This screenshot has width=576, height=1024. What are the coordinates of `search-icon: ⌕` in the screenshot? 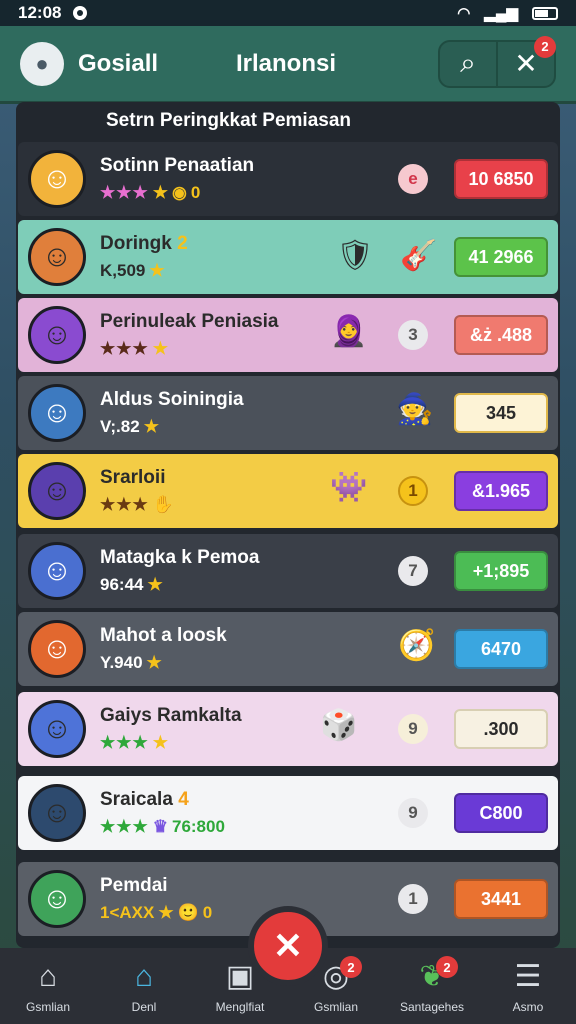 It's located at (468, 62).